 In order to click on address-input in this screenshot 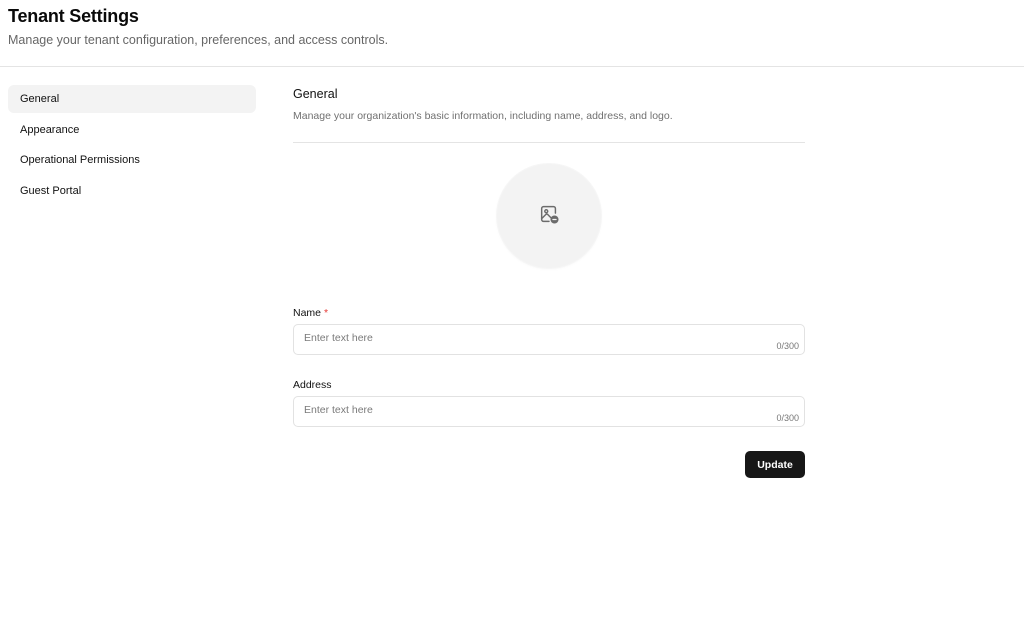, I will do `click(549, 411)`.